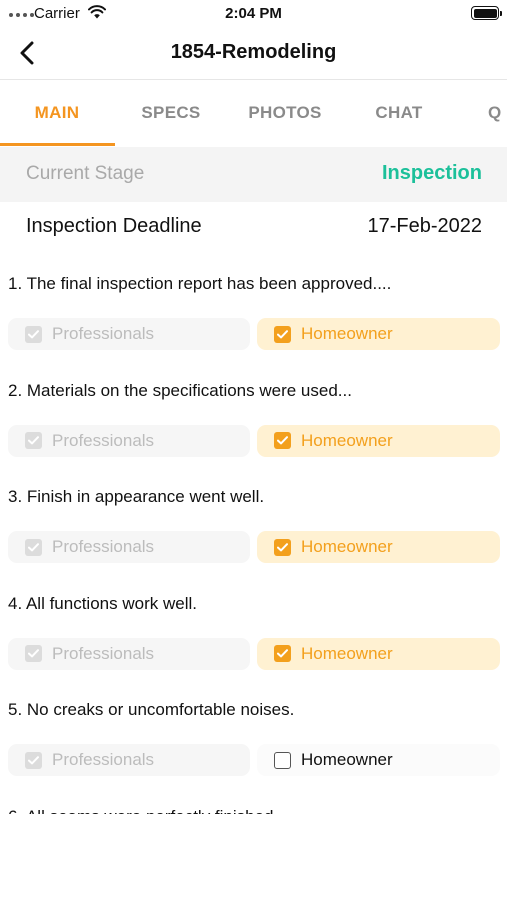 The height and width of the screenshot is (900, 507). I want to click on status-time: 2:04 PM, so click(253, 13).